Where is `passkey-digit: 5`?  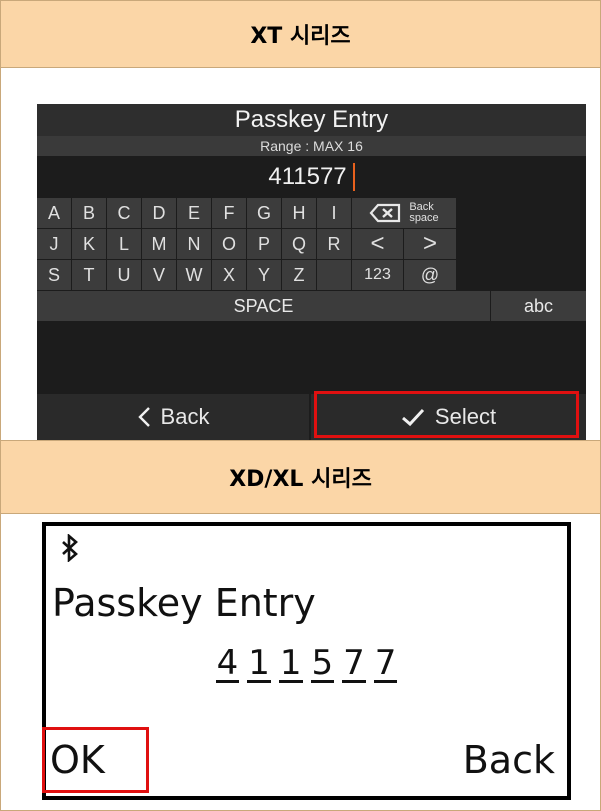
passkey-digit: 5 is located at coordinates (322, 663).